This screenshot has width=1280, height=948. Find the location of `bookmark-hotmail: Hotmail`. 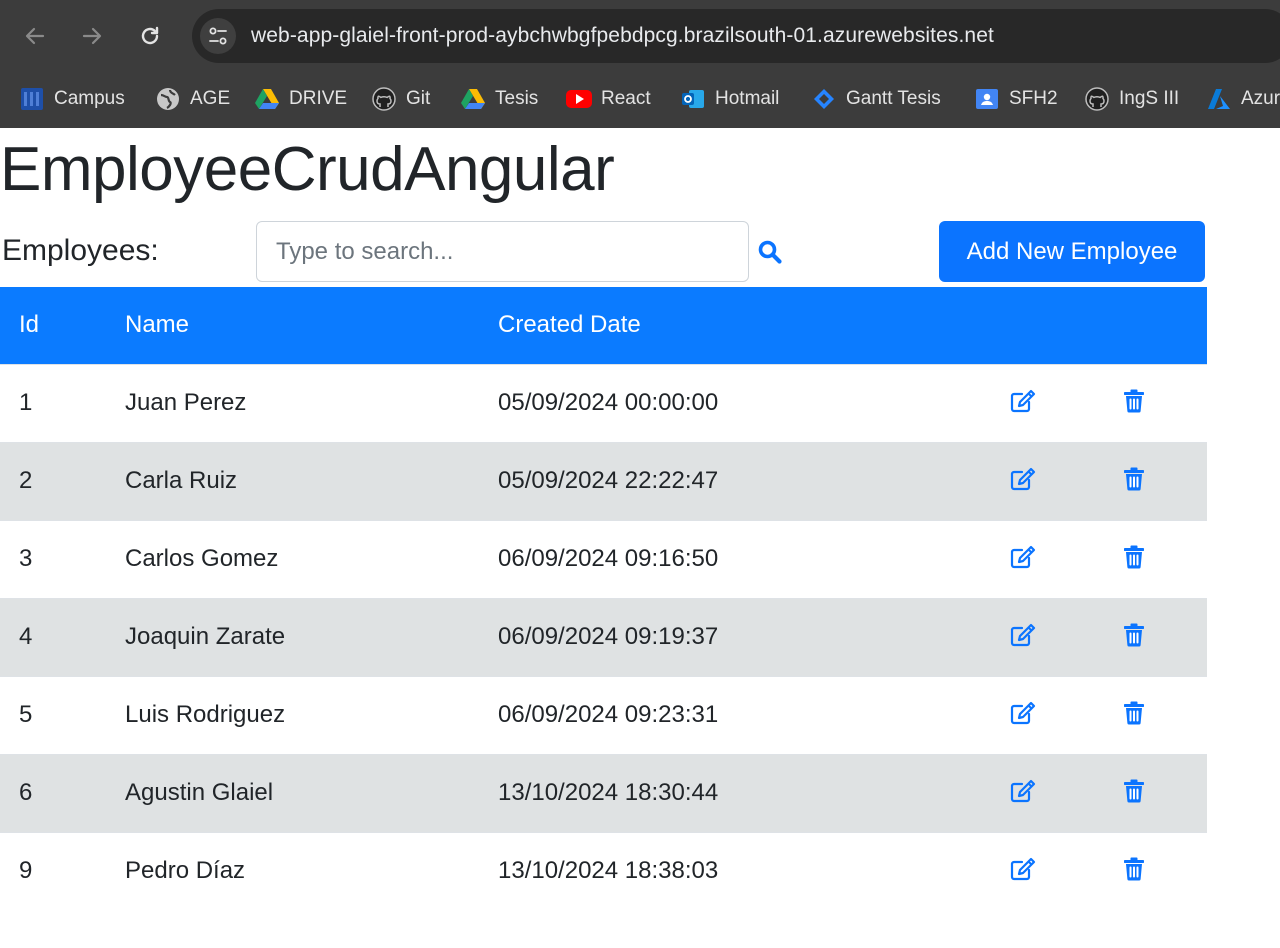

bookmark-hotmail: Hotmail is located at coordinates (729, 99).